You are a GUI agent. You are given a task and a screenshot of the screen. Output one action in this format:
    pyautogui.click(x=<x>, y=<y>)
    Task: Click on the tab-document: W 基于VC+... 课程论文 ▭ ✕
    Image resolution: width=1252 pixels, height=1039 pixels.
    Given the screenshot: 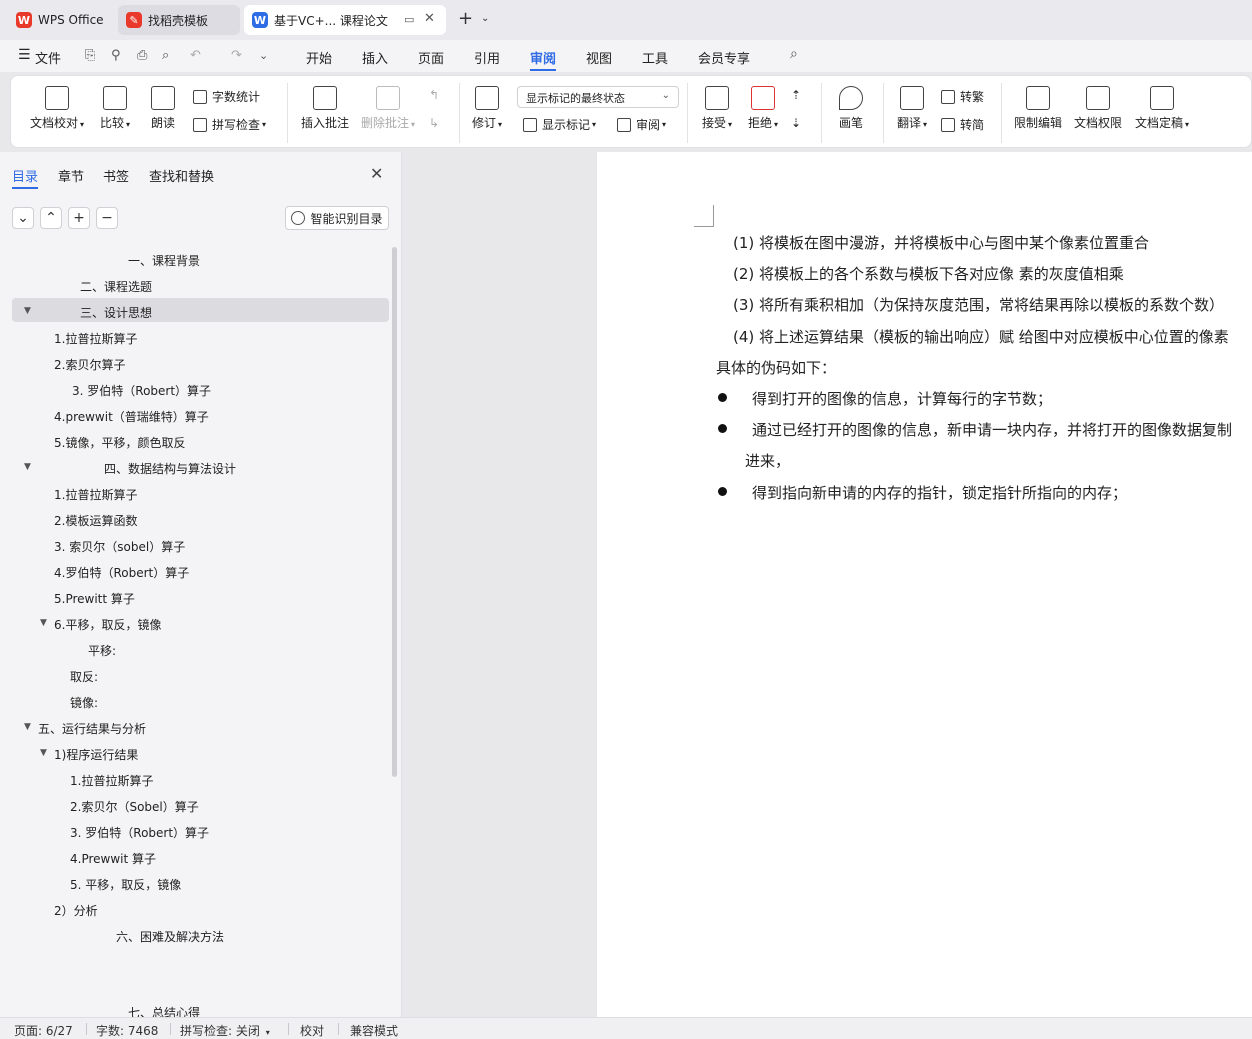 What is the action you would take?
    pyautogui.click(x=345, y=20)
    